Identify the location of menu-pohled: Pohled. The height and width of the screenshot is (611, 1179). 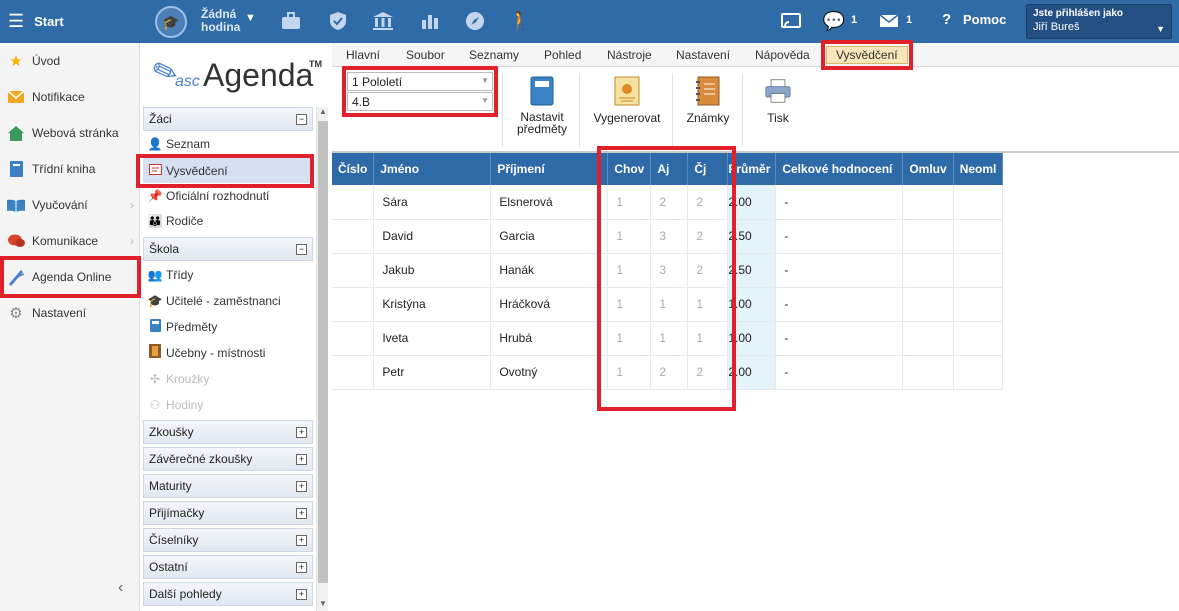
(562, 55).